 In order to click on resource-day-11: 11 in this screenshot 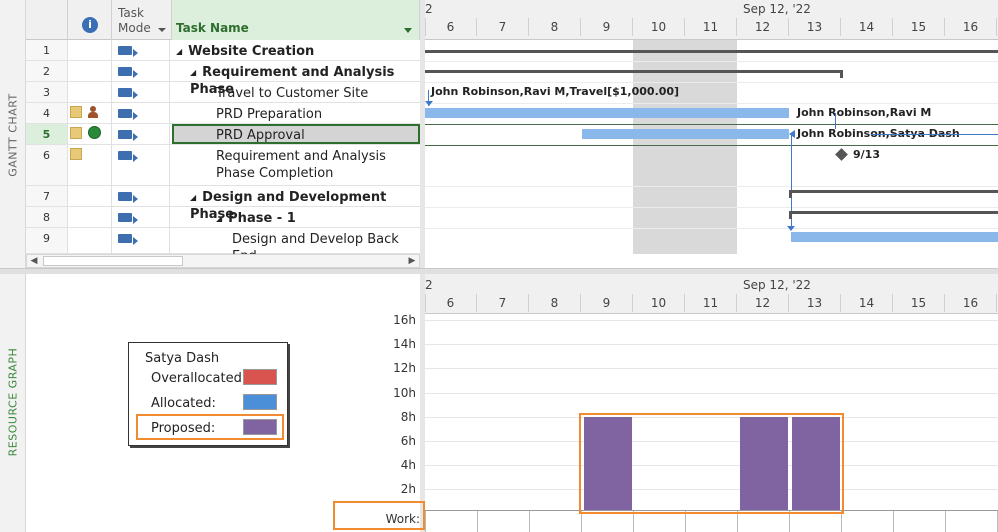, I will do `click(711, 303)`.